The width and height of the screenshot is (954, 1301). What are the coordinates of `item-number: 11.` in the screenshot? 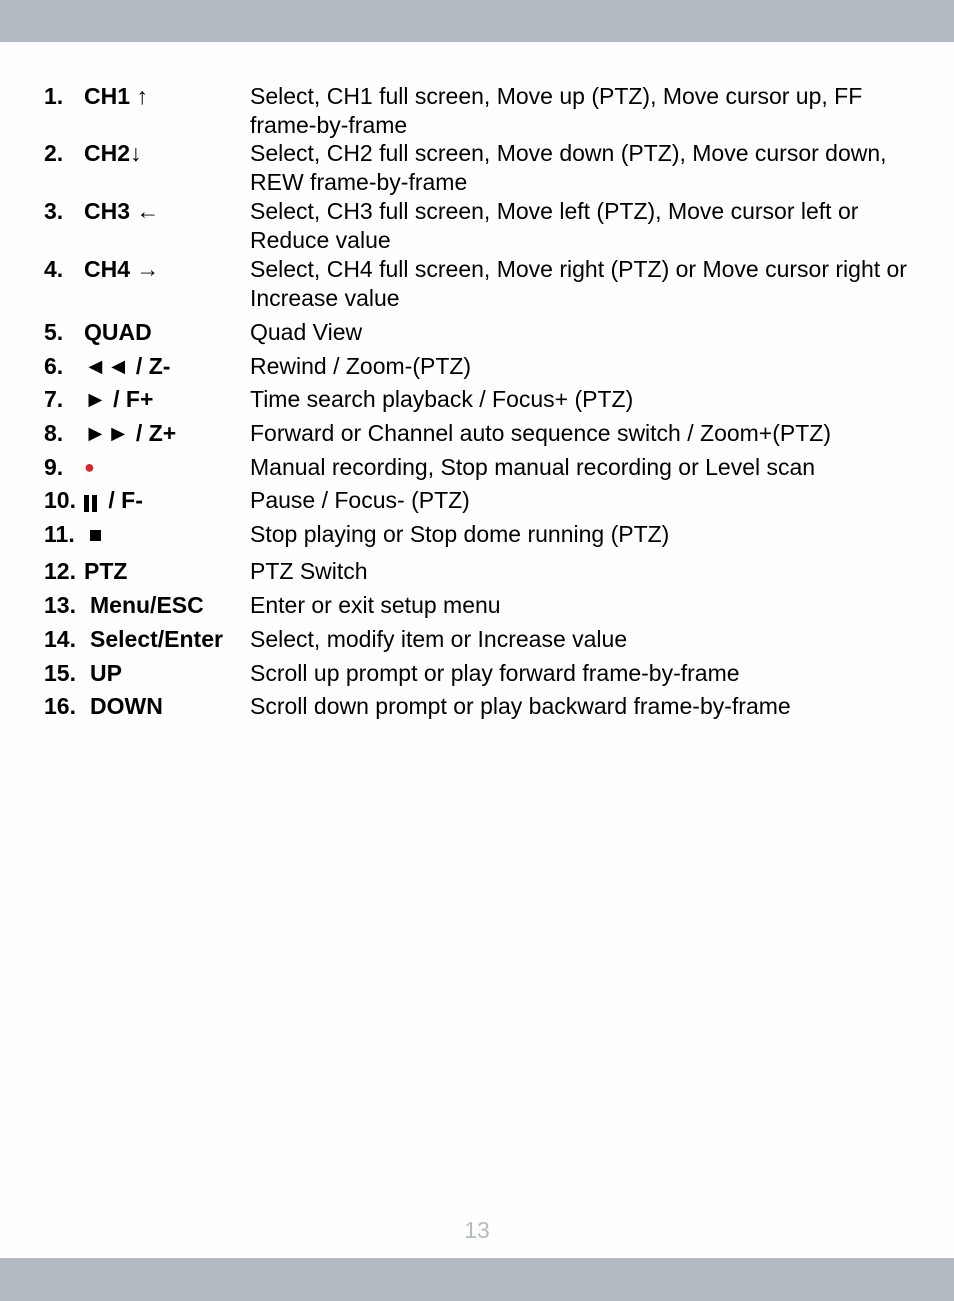 It's located at (59, 534).